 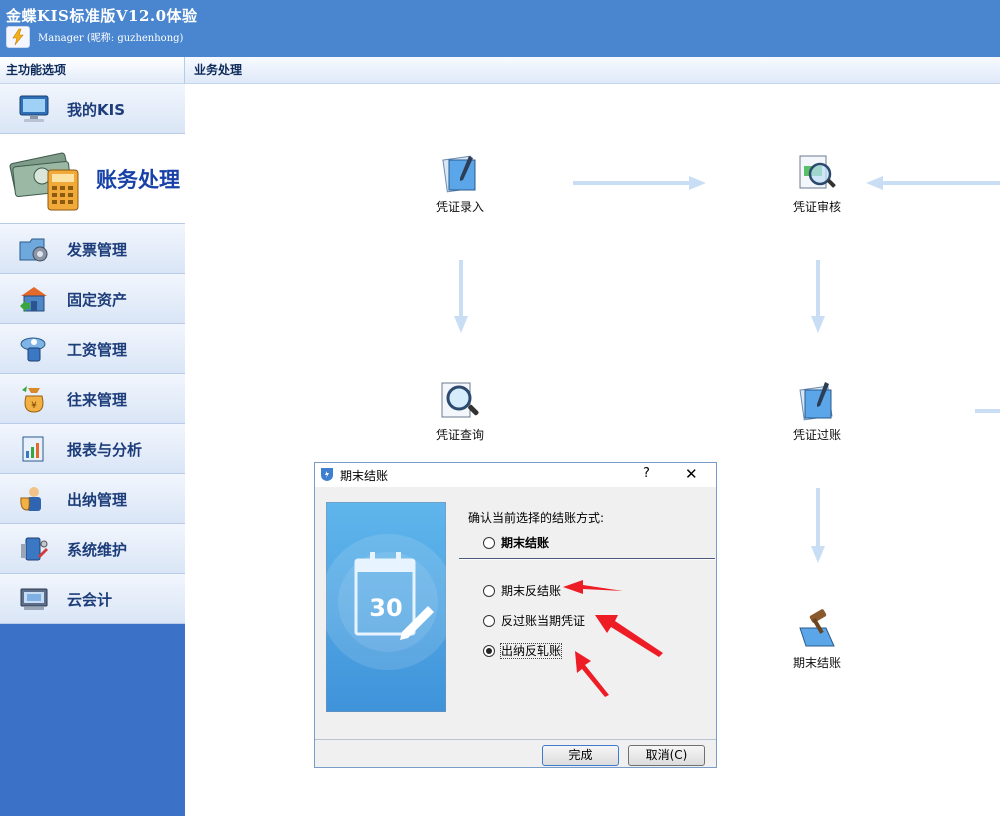 I want to click on sidebar-item-label: 我的KIS, so click(x=96, y=110).